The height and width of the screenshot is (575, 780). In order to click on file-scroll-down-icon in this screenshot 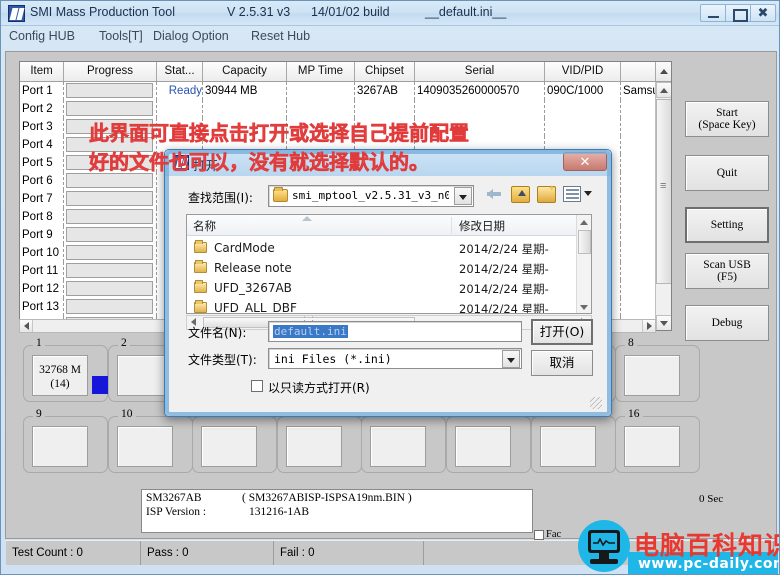, I will do `click(584, 306)`.